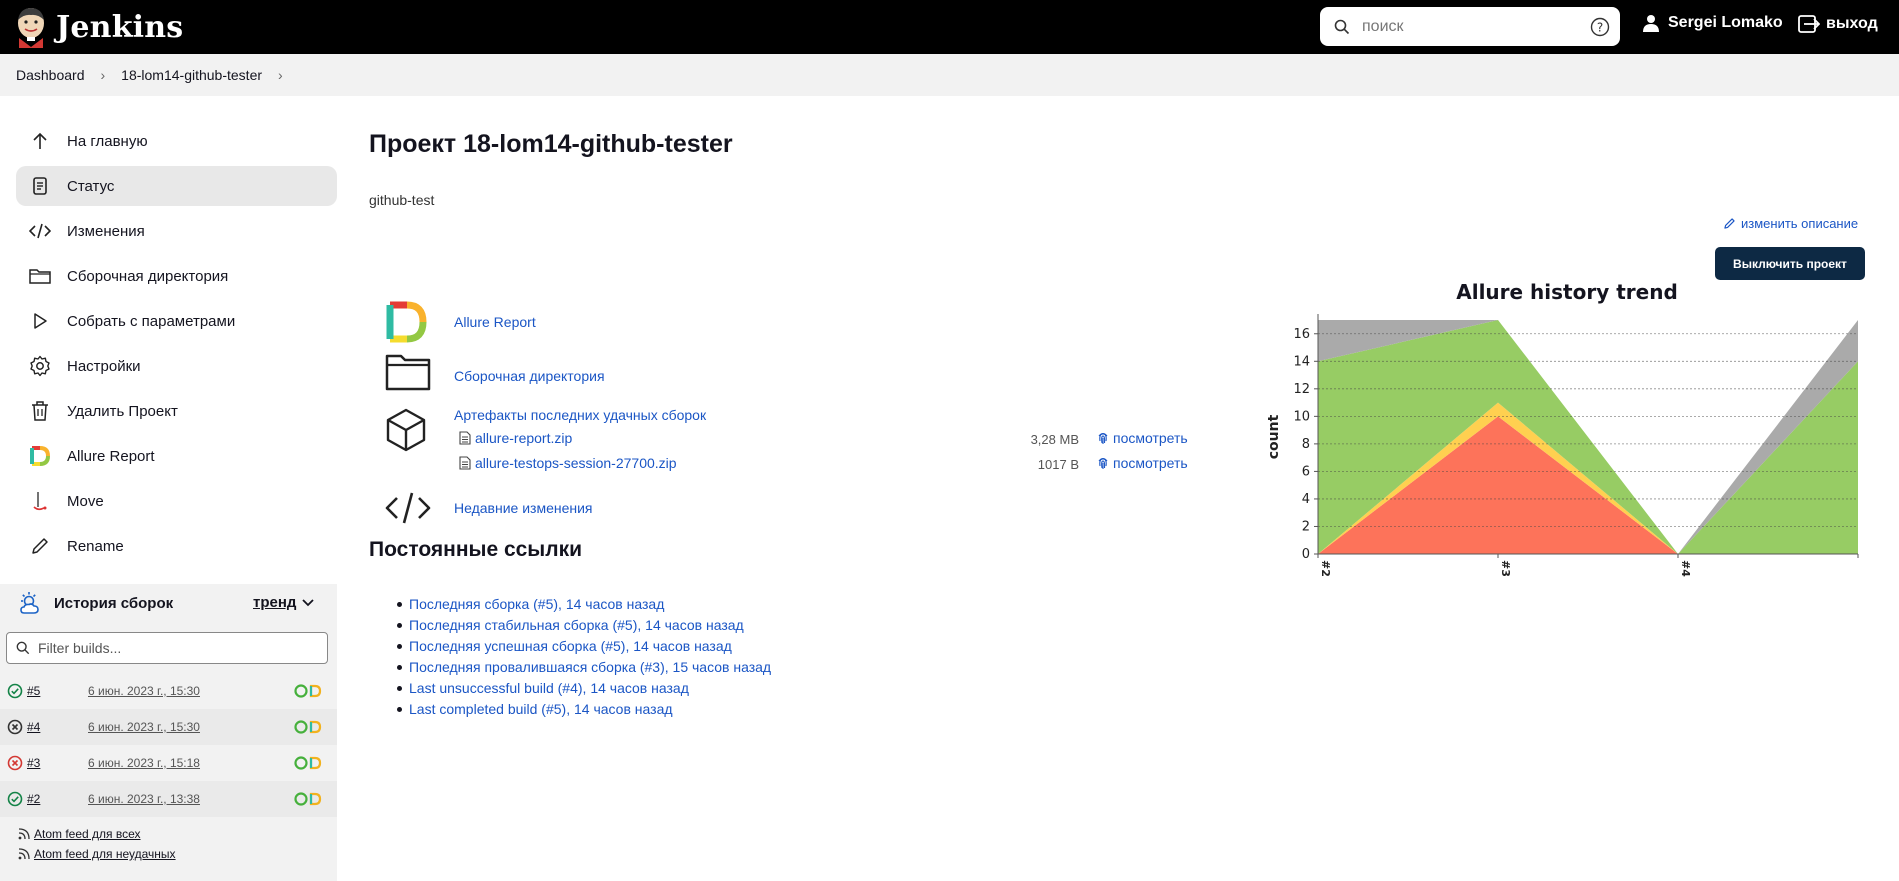 The image size is (1899, 881). Describe the element at coordinates (580, 415) in the screenshot. I see `artifacts-link: Артефакты последних удачных сборок` at that location.